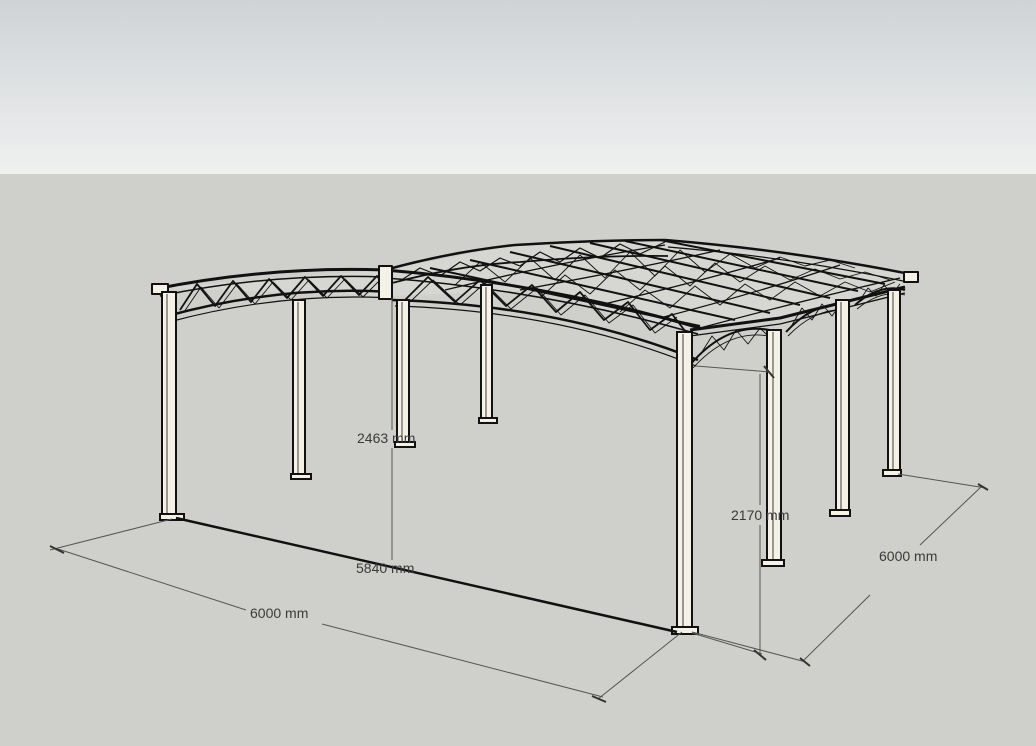  Describe the element at coordinates (760, 515) in the screenshot. I see `dim-eave-height: 2170 mm` at that location.